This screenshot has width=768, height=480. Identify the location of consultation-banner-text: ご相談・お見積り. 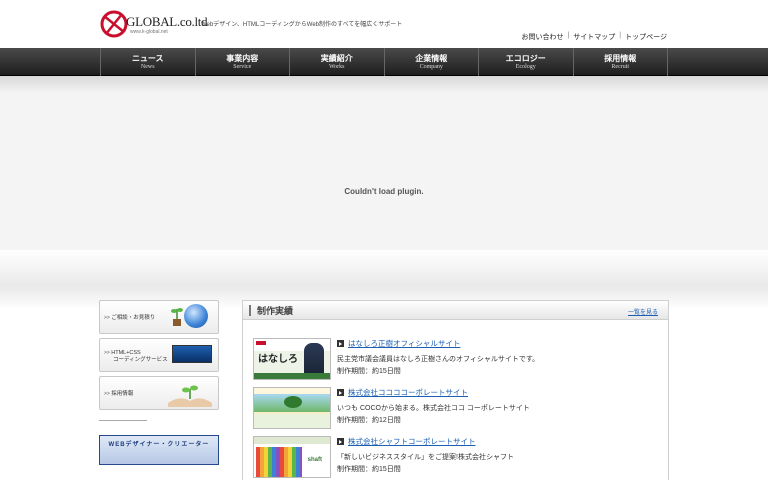
(133, 318).